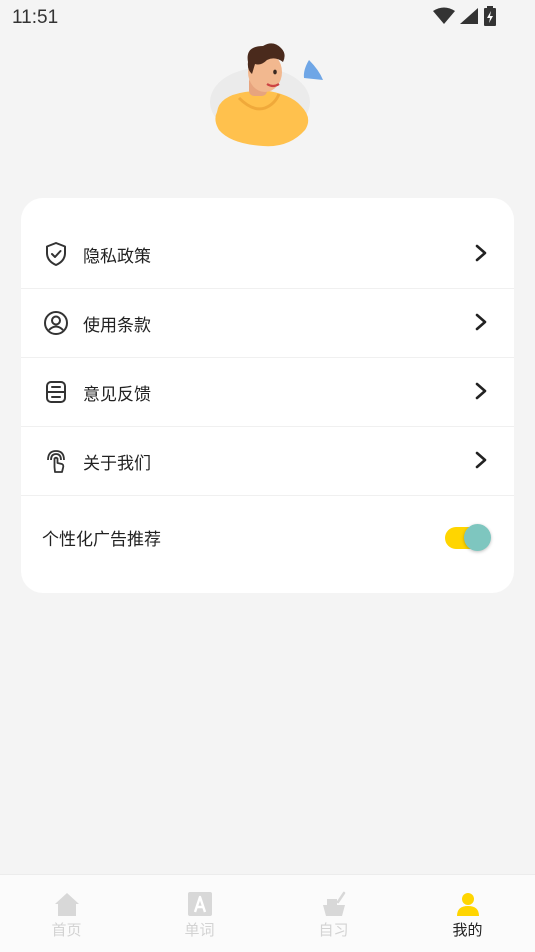 Image resolution: width=535 pixels, height=952 pixels. What do you see at coordinates (56, 392) in the screenshot?
I see `feedback-box-icon` at bounding box center [56, 392].